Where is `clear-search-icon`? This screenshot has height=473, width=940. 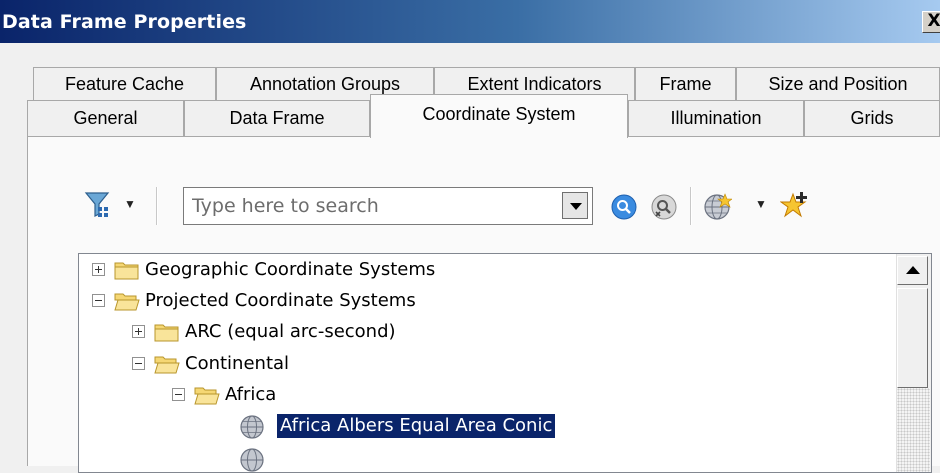
clear-search-icon is located at coordinates (664, 207).